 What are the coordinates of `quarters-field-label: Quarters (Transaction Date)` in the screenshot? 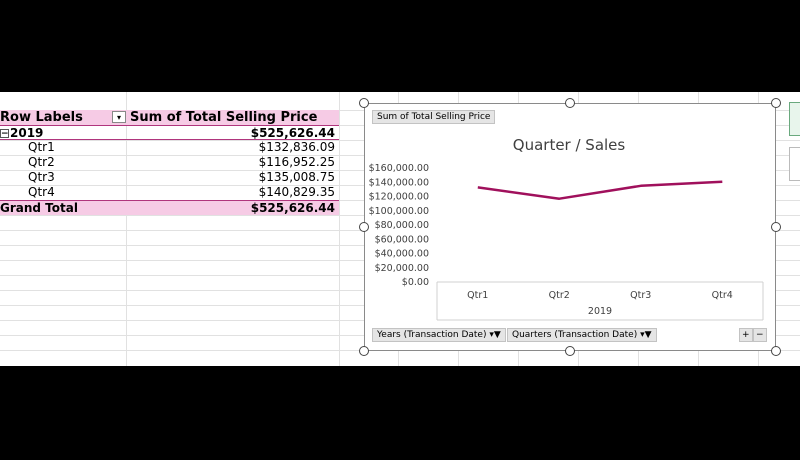 It's located at (575, 335).